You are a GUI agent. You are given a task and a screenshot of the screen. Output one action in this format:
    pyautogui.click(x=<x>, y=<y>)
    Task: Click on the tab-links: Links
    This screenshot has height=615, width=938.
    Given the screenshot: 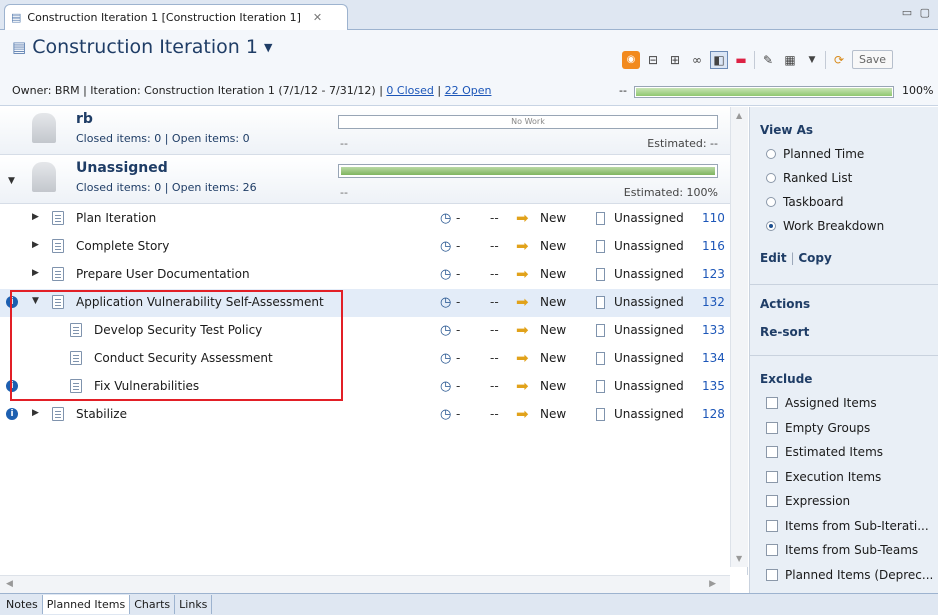 What is the action you would take?
    pyautogui.click(x=194, y=604)
    